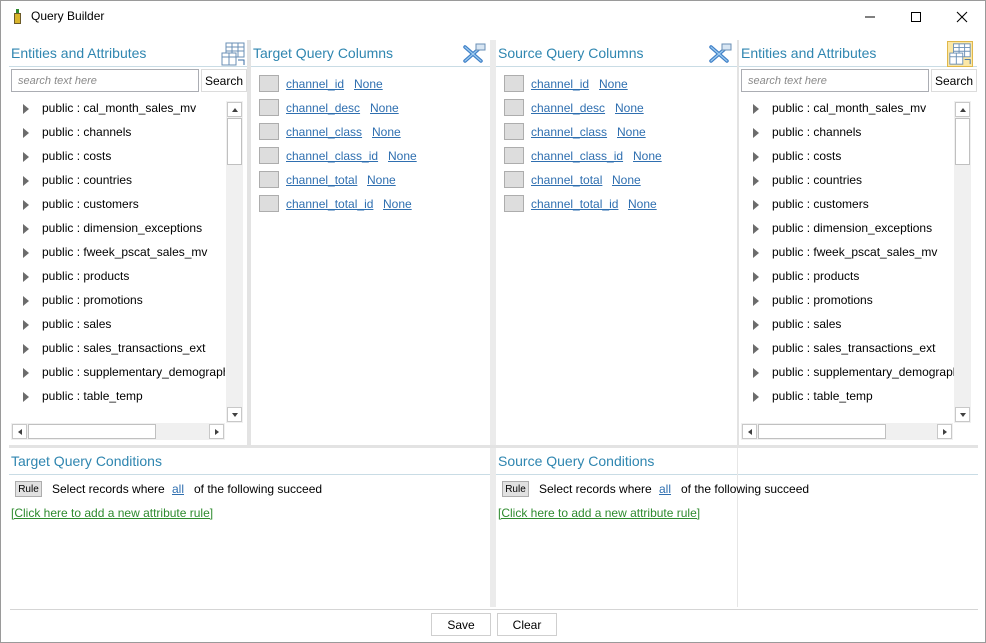 This screenshot has width=986, height=643. What do you see at coordinates (569, 132) in the screenshot?
I see `column-name-link: channel_class` at bounding box center [569, 132].